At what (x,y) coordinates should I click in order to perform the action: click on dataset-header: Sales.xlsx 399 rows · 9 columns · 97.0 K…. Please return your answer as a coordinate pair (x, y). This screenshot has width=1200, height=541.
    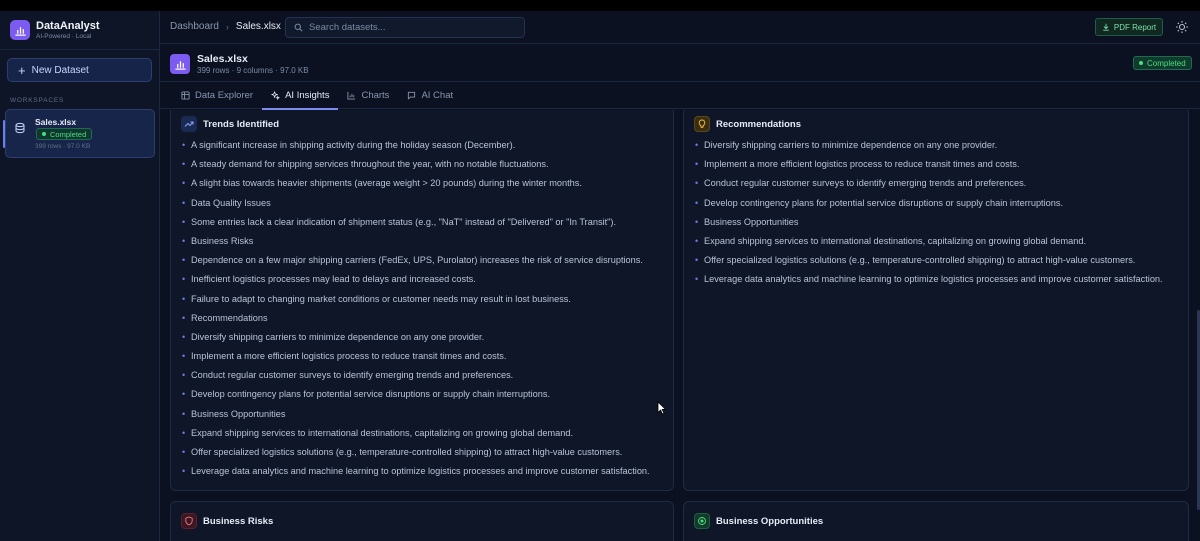
    Looking at the image, I should click on (680, 63).